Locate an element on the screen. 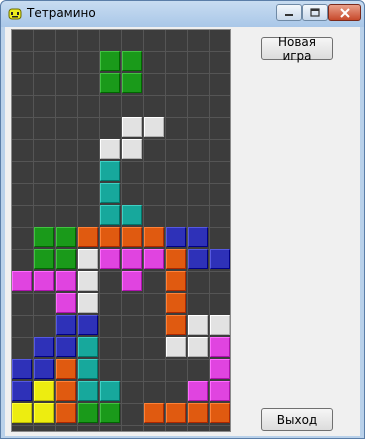  maximize-button is located at coordinates (315, 12).